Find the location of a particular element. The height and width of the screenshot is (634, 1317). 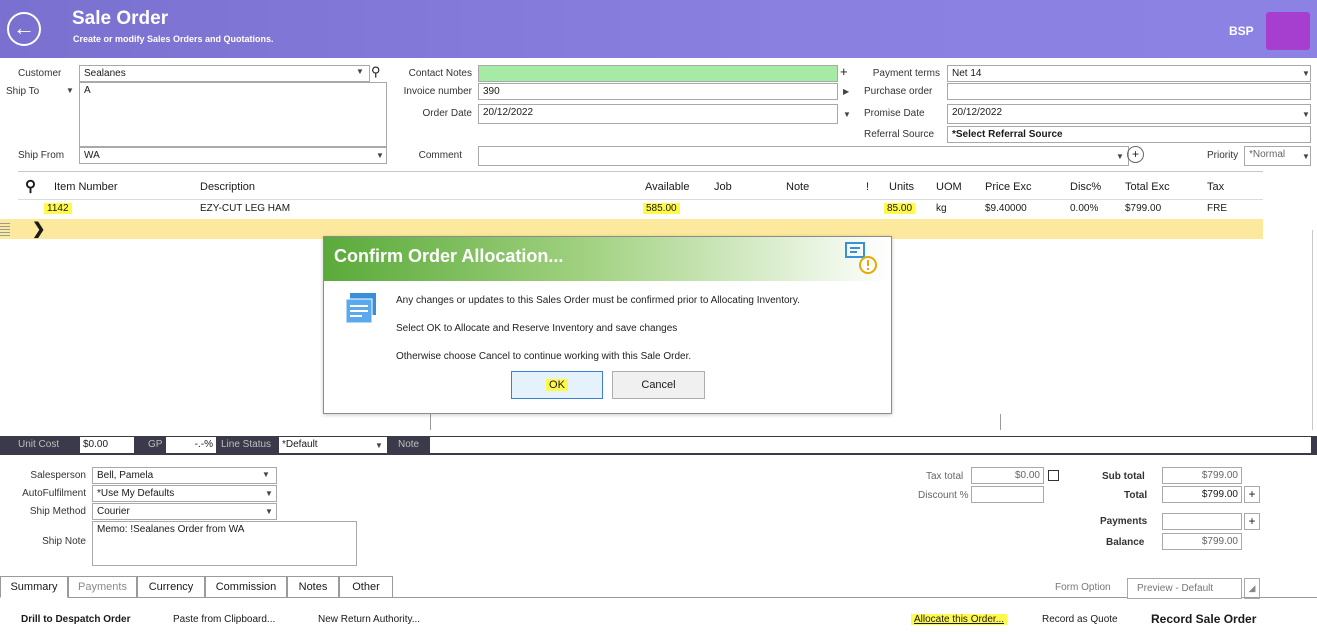

form-option-resize-icon: ◢ is located at coordinates (1252, 588).